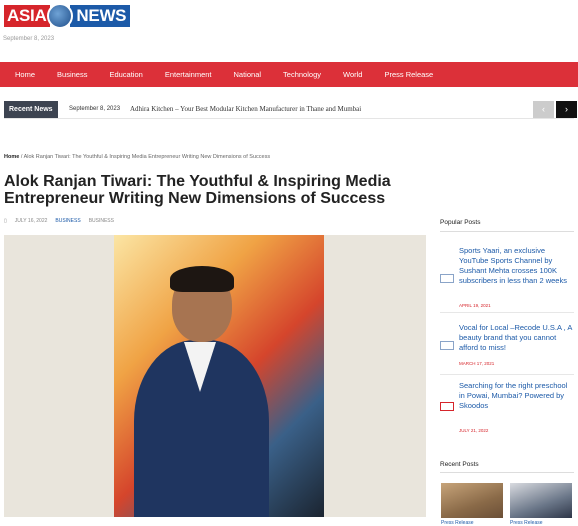 The image size is (578, 526). What do you see at coordinates (566, 109) in the screenshot?
I see `ticker-next-button: ›` at bounding box center [566, 109].